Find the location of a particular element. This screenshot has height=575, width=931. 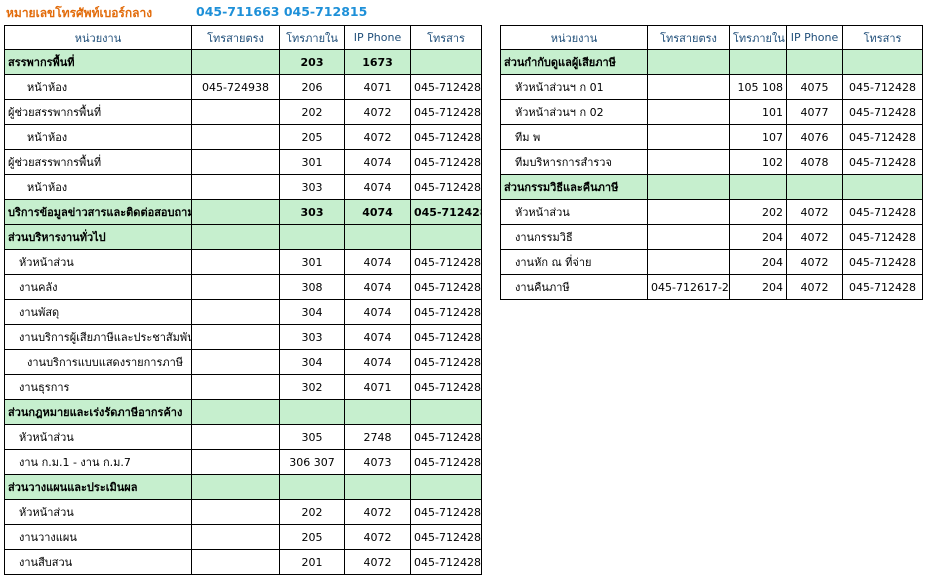

table-row: หัวหน้าส่วน 305 2748 045-712428 is located at coordinates (243, 437).